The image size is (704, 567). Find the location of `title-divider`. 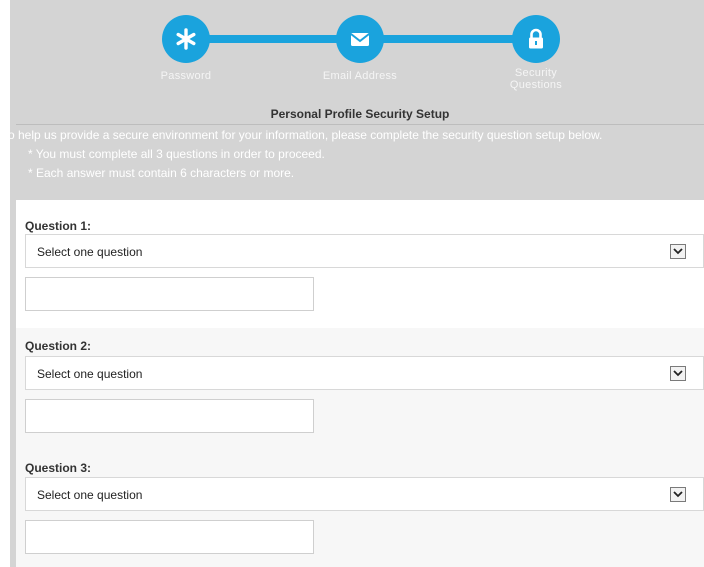

title-divider is located at coordinates (360, 124).